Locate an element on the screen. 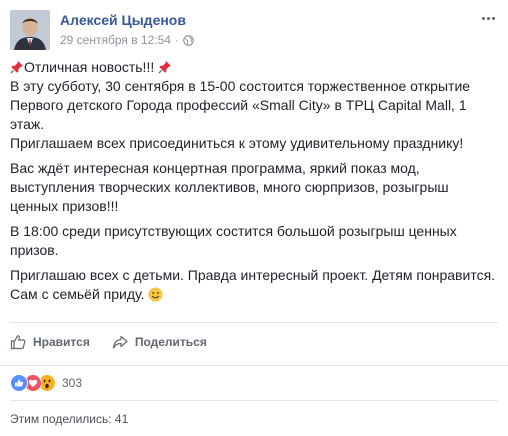 This screenshot has width=508, height=436. post-header: Алексей Цыденов 29 сентября в 12:54 · is located at coordinates (255, 30).